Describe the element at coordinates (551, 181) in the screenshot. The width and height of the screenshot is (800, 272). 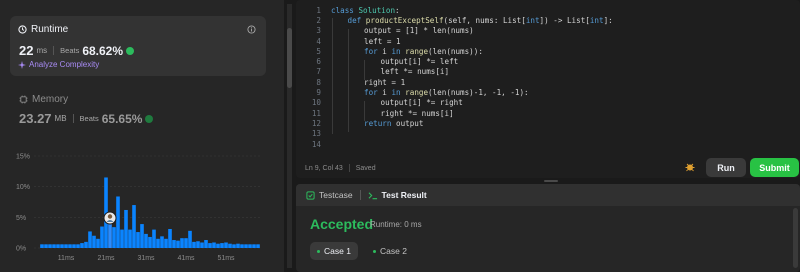
I see `splitter-grip-icon` at that location.